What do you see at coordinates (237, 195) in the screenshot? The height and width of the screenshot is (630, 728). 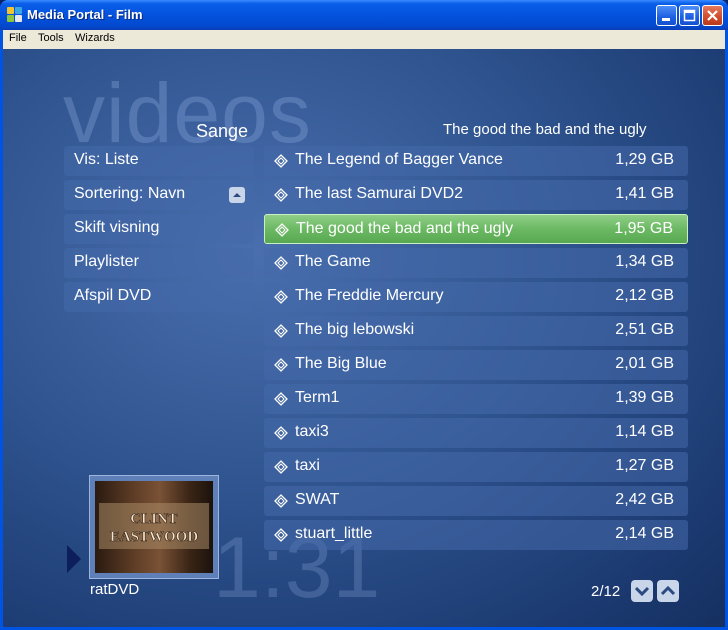 I see `sort-ascending-icon` at bounding box center [237, 195].